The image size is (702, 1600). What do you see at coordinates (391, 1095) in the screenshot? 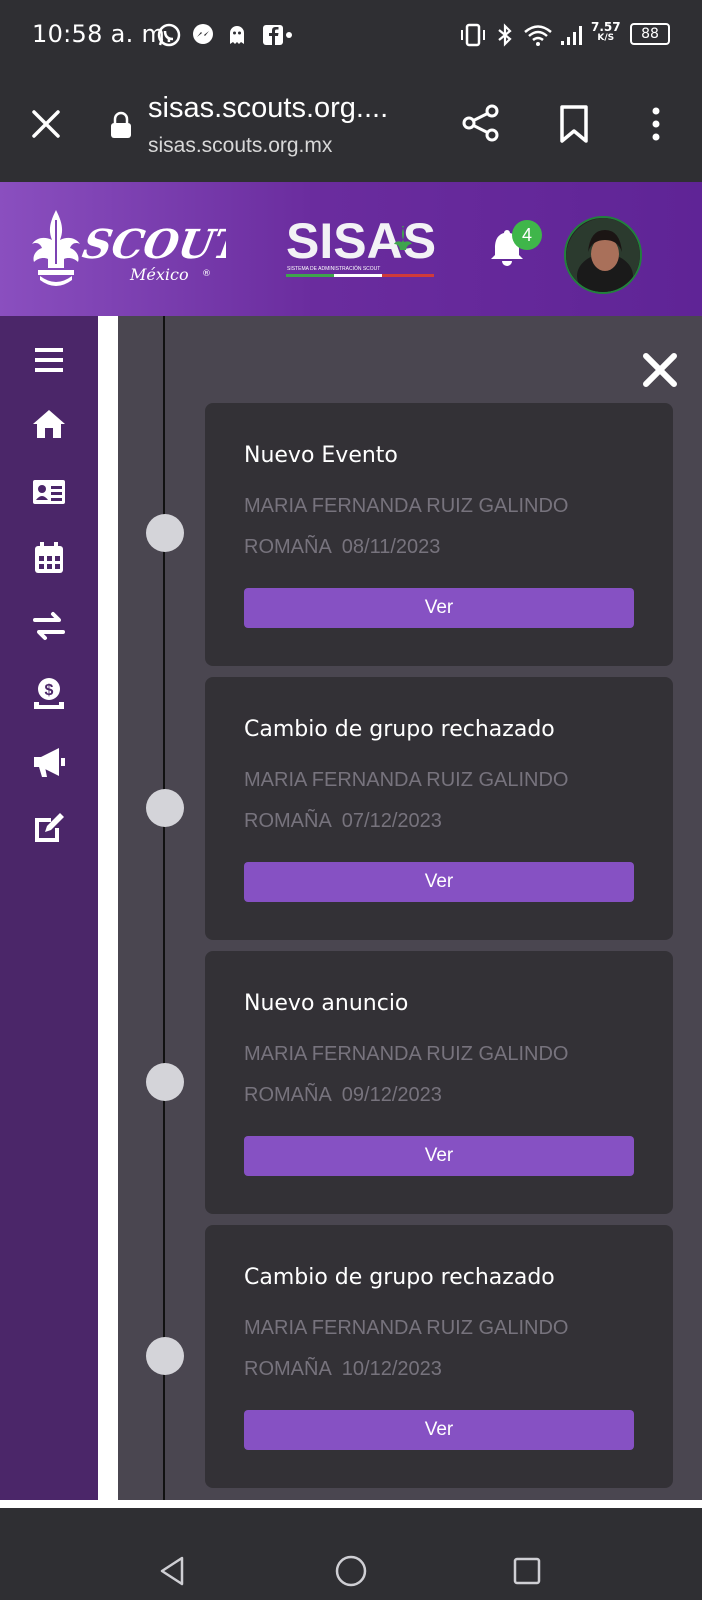
I see `card-date: 09/12/2023` at bounding box center [391, 1095].